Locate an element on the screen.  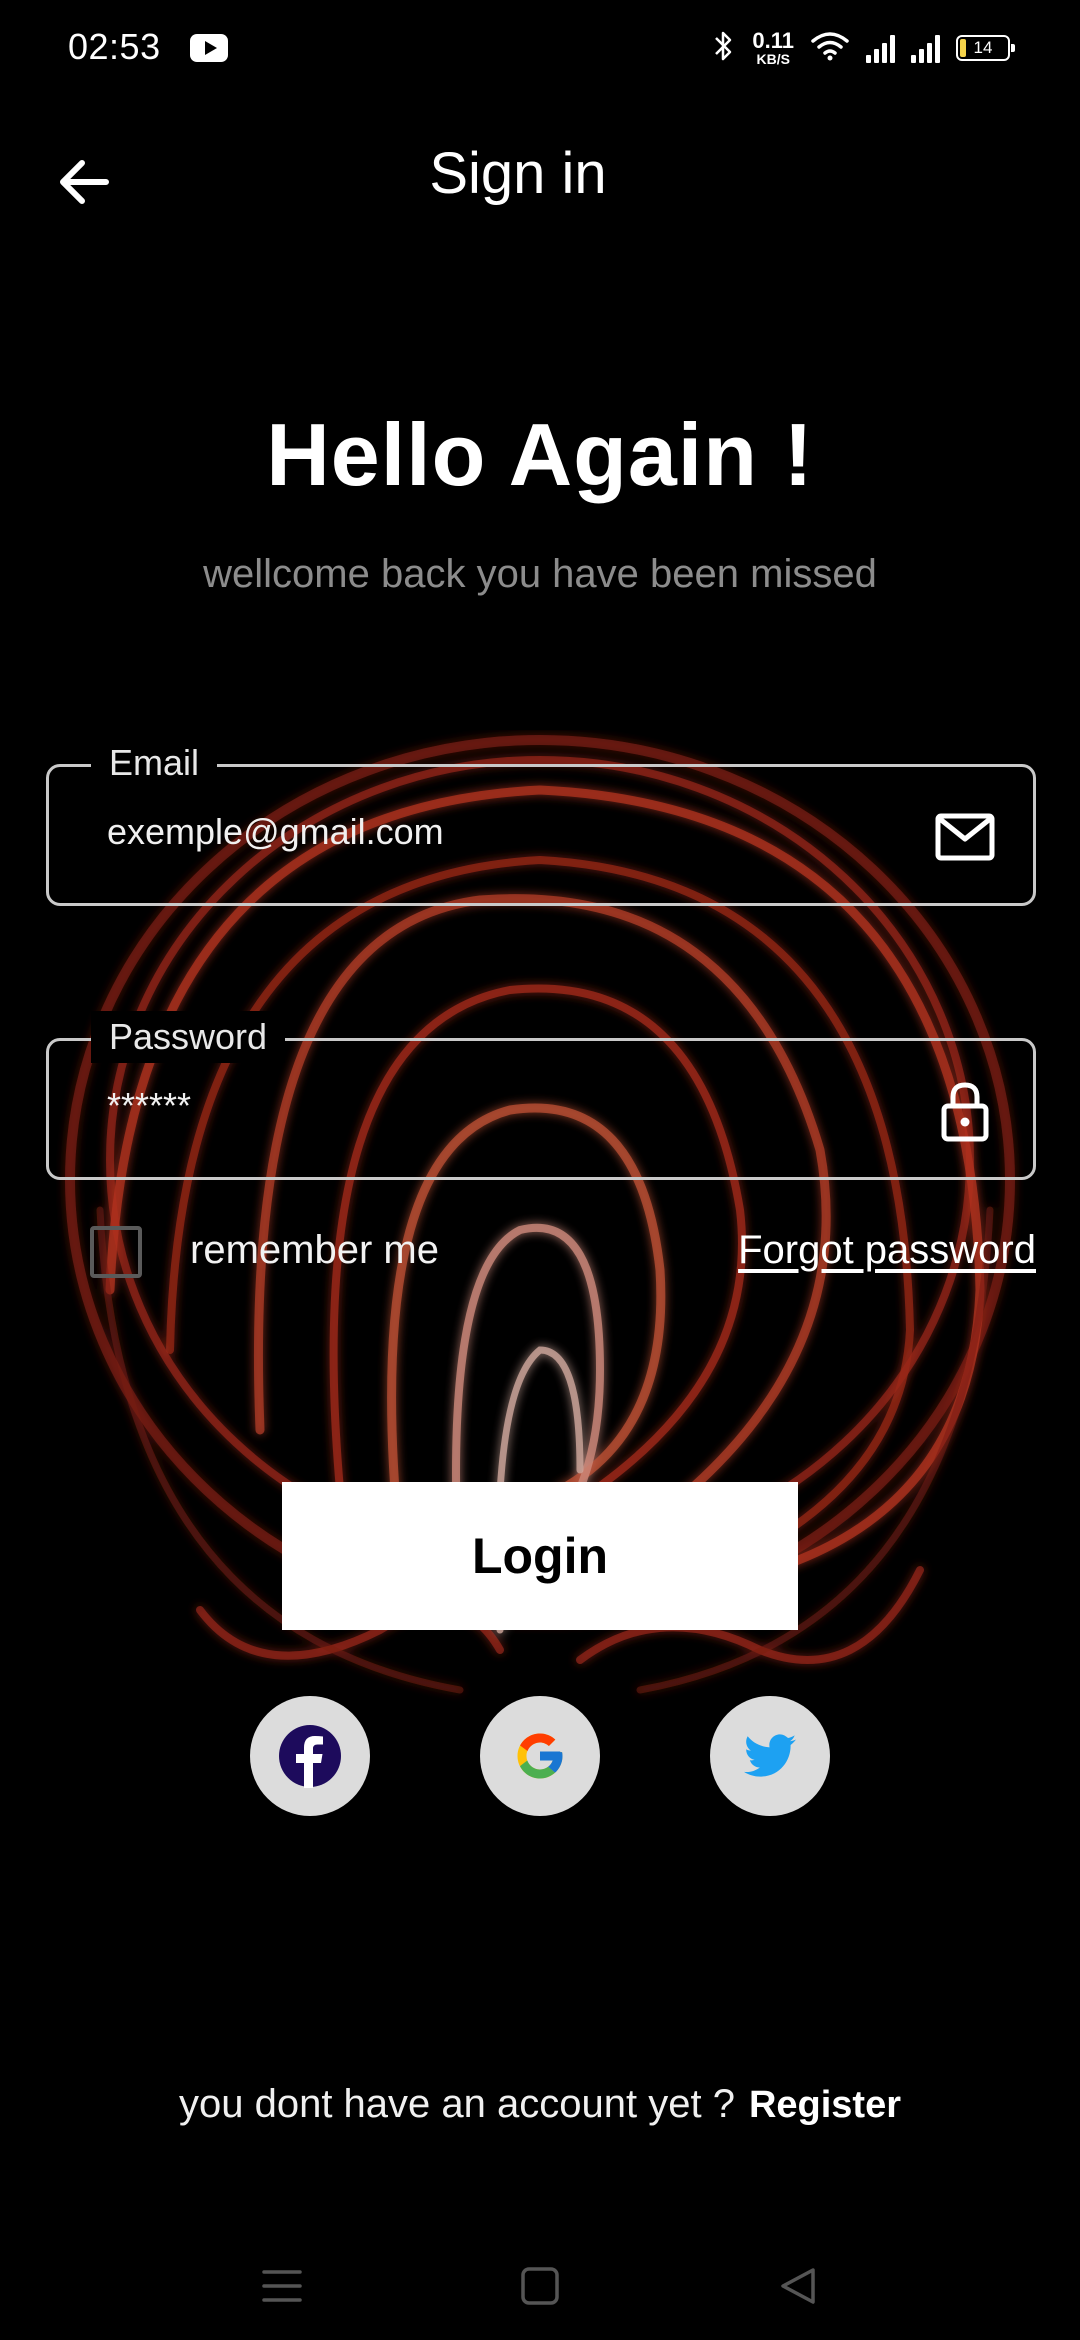
status-time: 02:53 is located at coordinates (114, 46).